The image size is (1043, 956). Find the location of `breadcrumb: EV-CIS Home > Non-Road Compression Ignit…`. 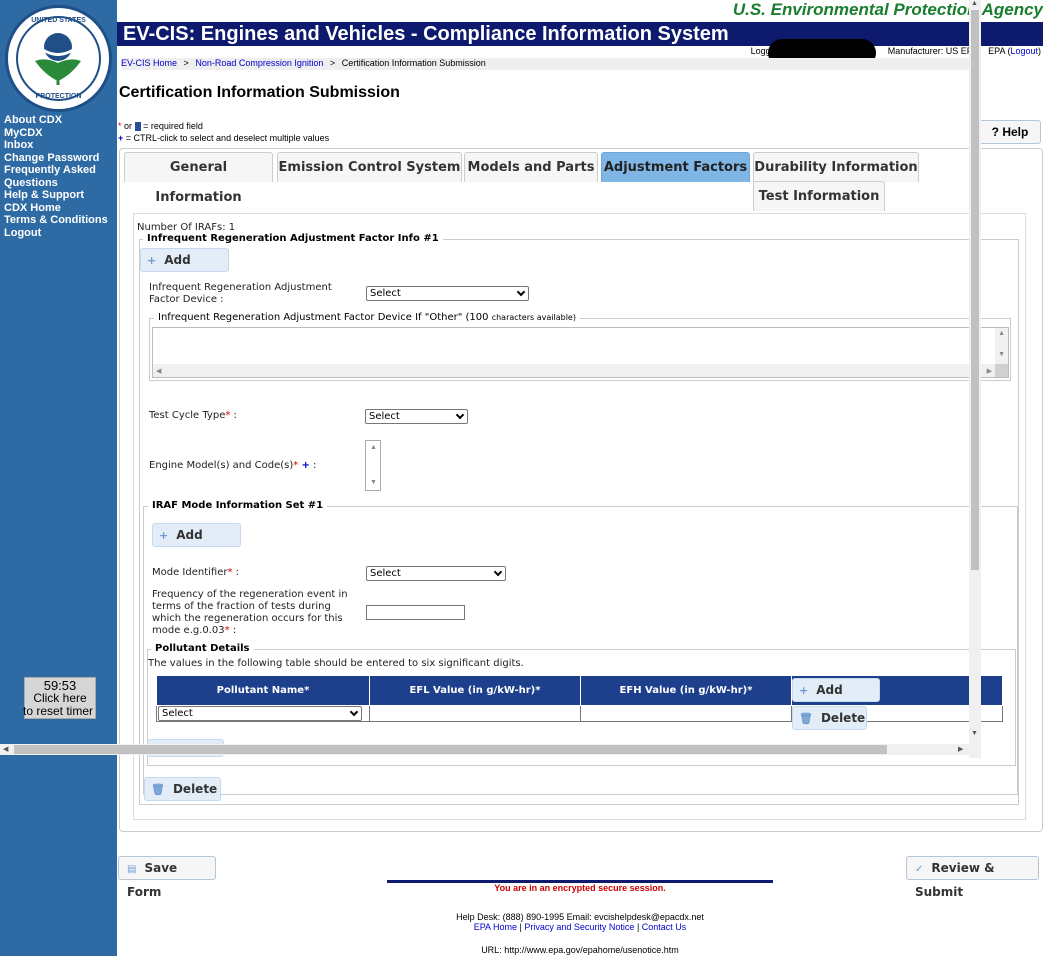

breadcrumb: EV-CIS Home > Non-Road Compression Ignit… is located at coordinates (546, 64).